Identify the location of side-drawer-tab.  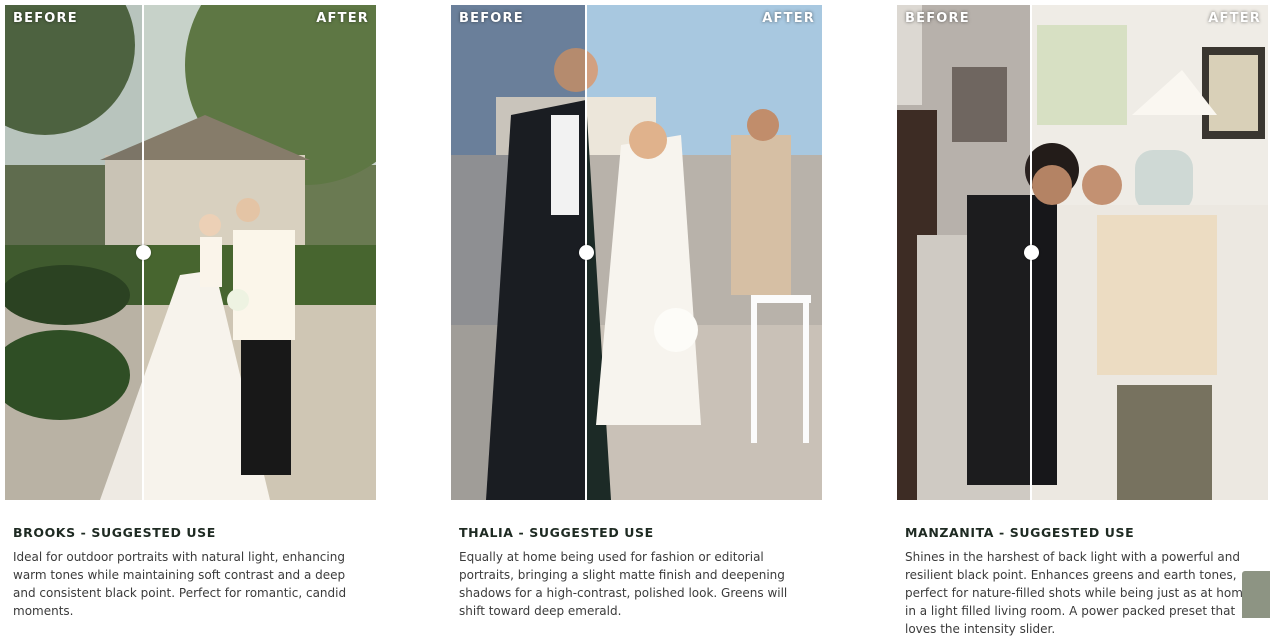
(1256, 594).